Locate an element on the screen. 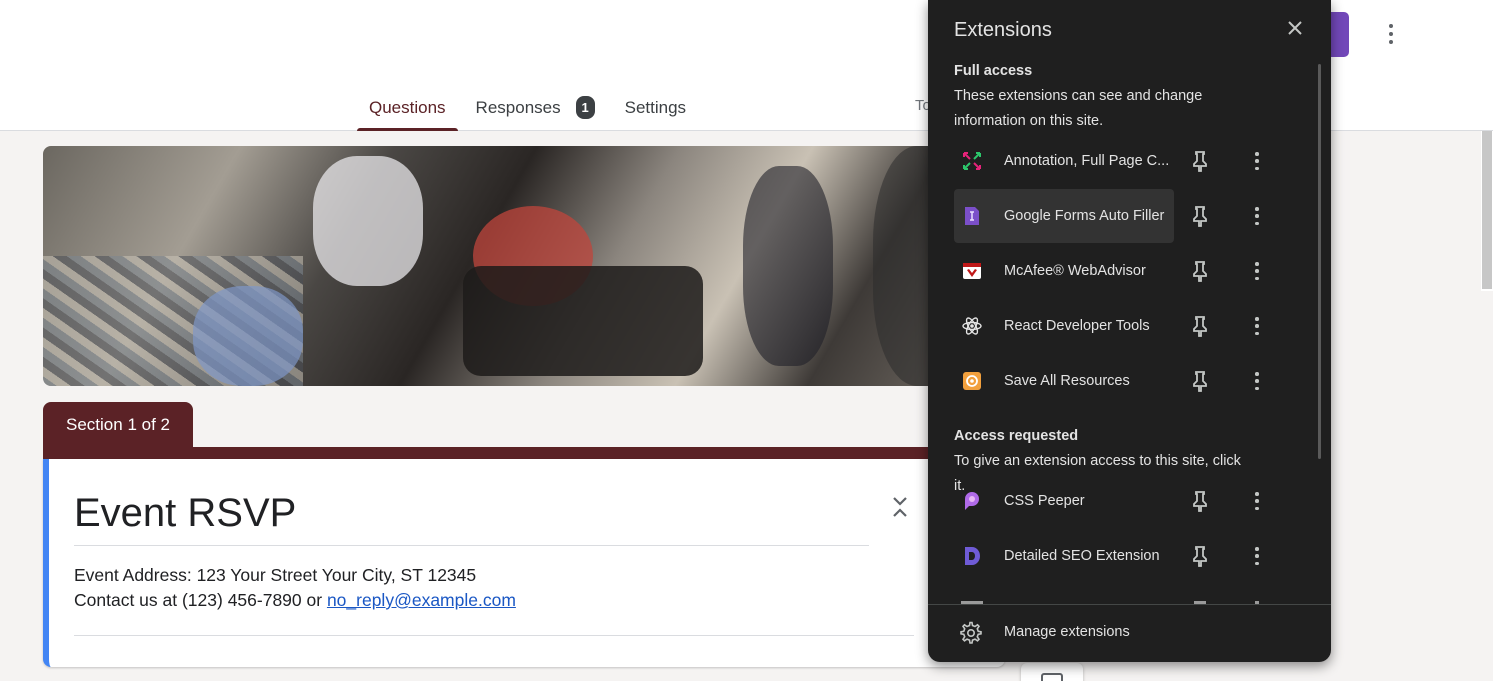 The height and width of the screenshot is (681, 1493). extension-item-detailed-seo: Detailed SEO Extension is located at coordinates (1064, 556).